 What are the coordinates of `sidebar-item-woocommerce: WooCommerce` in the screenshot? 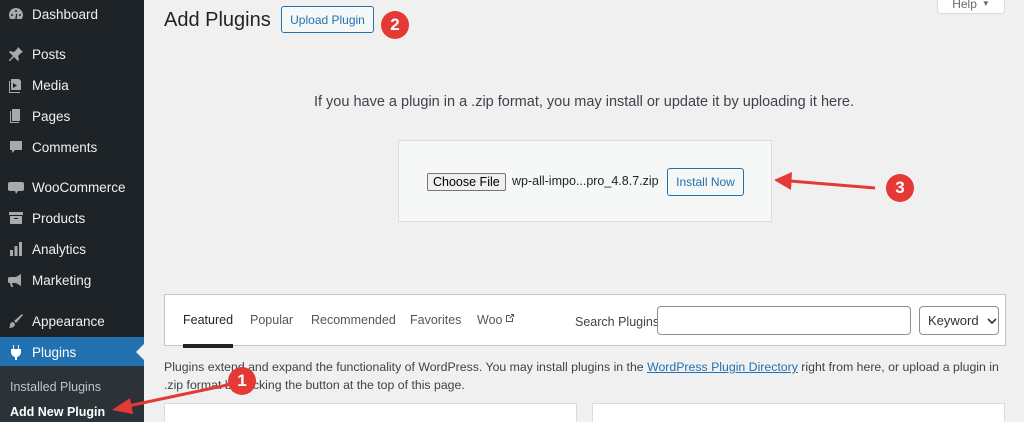 It's located at (72, 187).